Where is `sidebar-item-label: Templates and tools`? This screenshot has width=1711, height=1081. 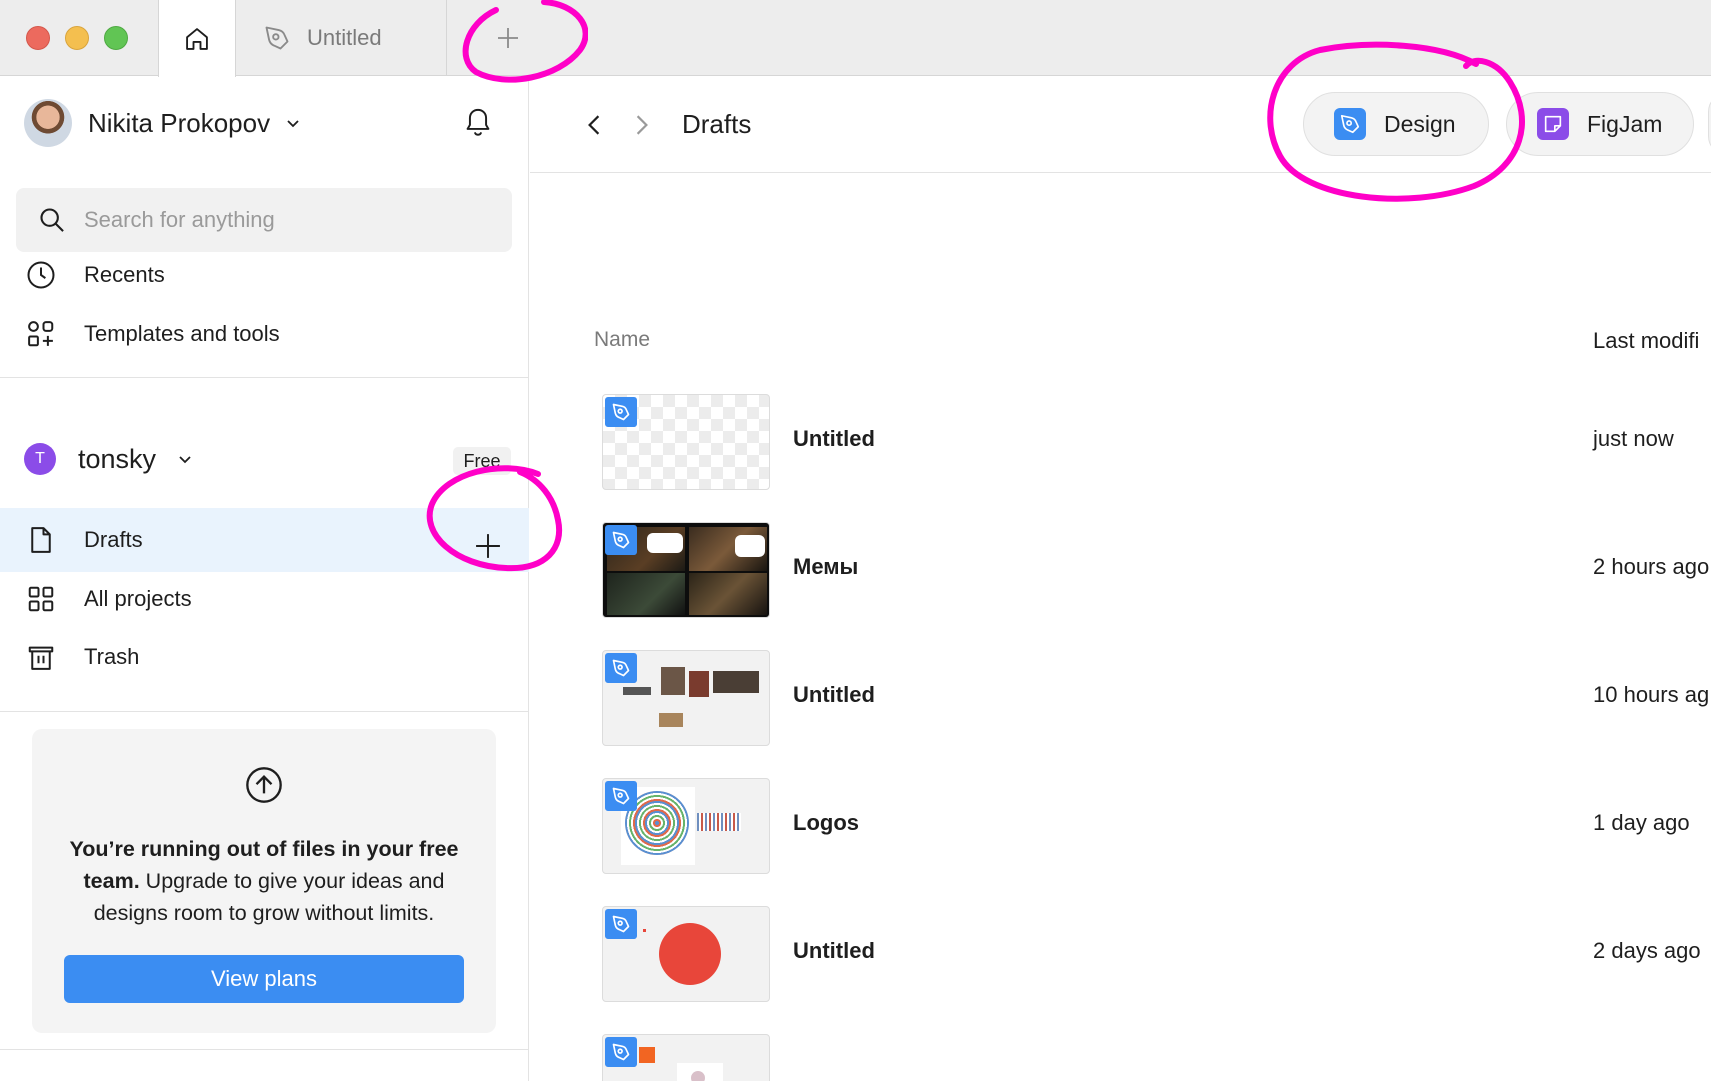 sidebar-item-label: Templates and tools is located at coordinates (182, 333).